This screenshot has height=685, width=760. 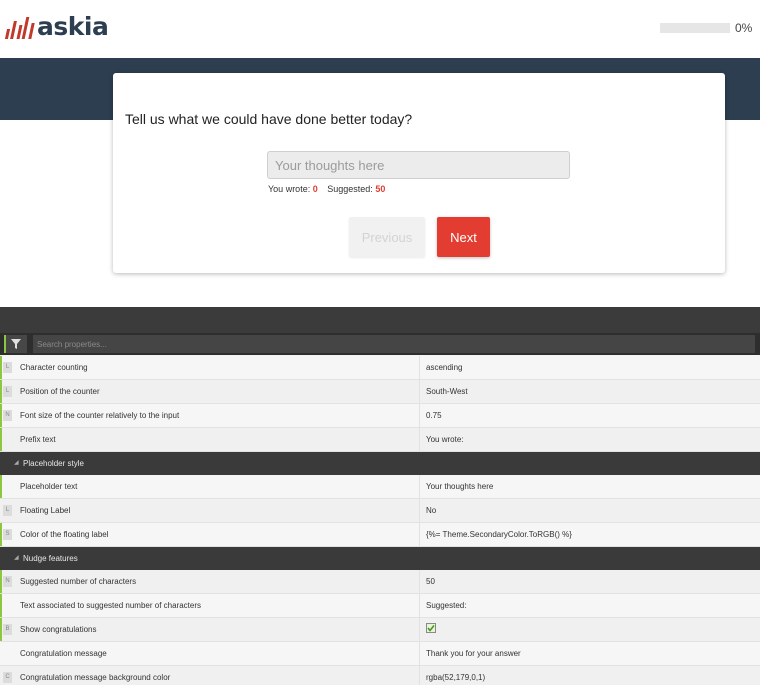 I want to click on property-value: Your thoughts here, so click(x=459, y=486).